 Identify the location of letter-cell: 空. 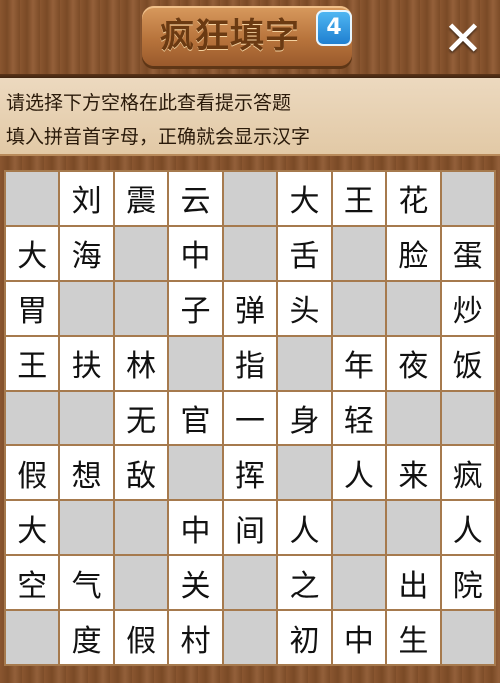
(32, 583).